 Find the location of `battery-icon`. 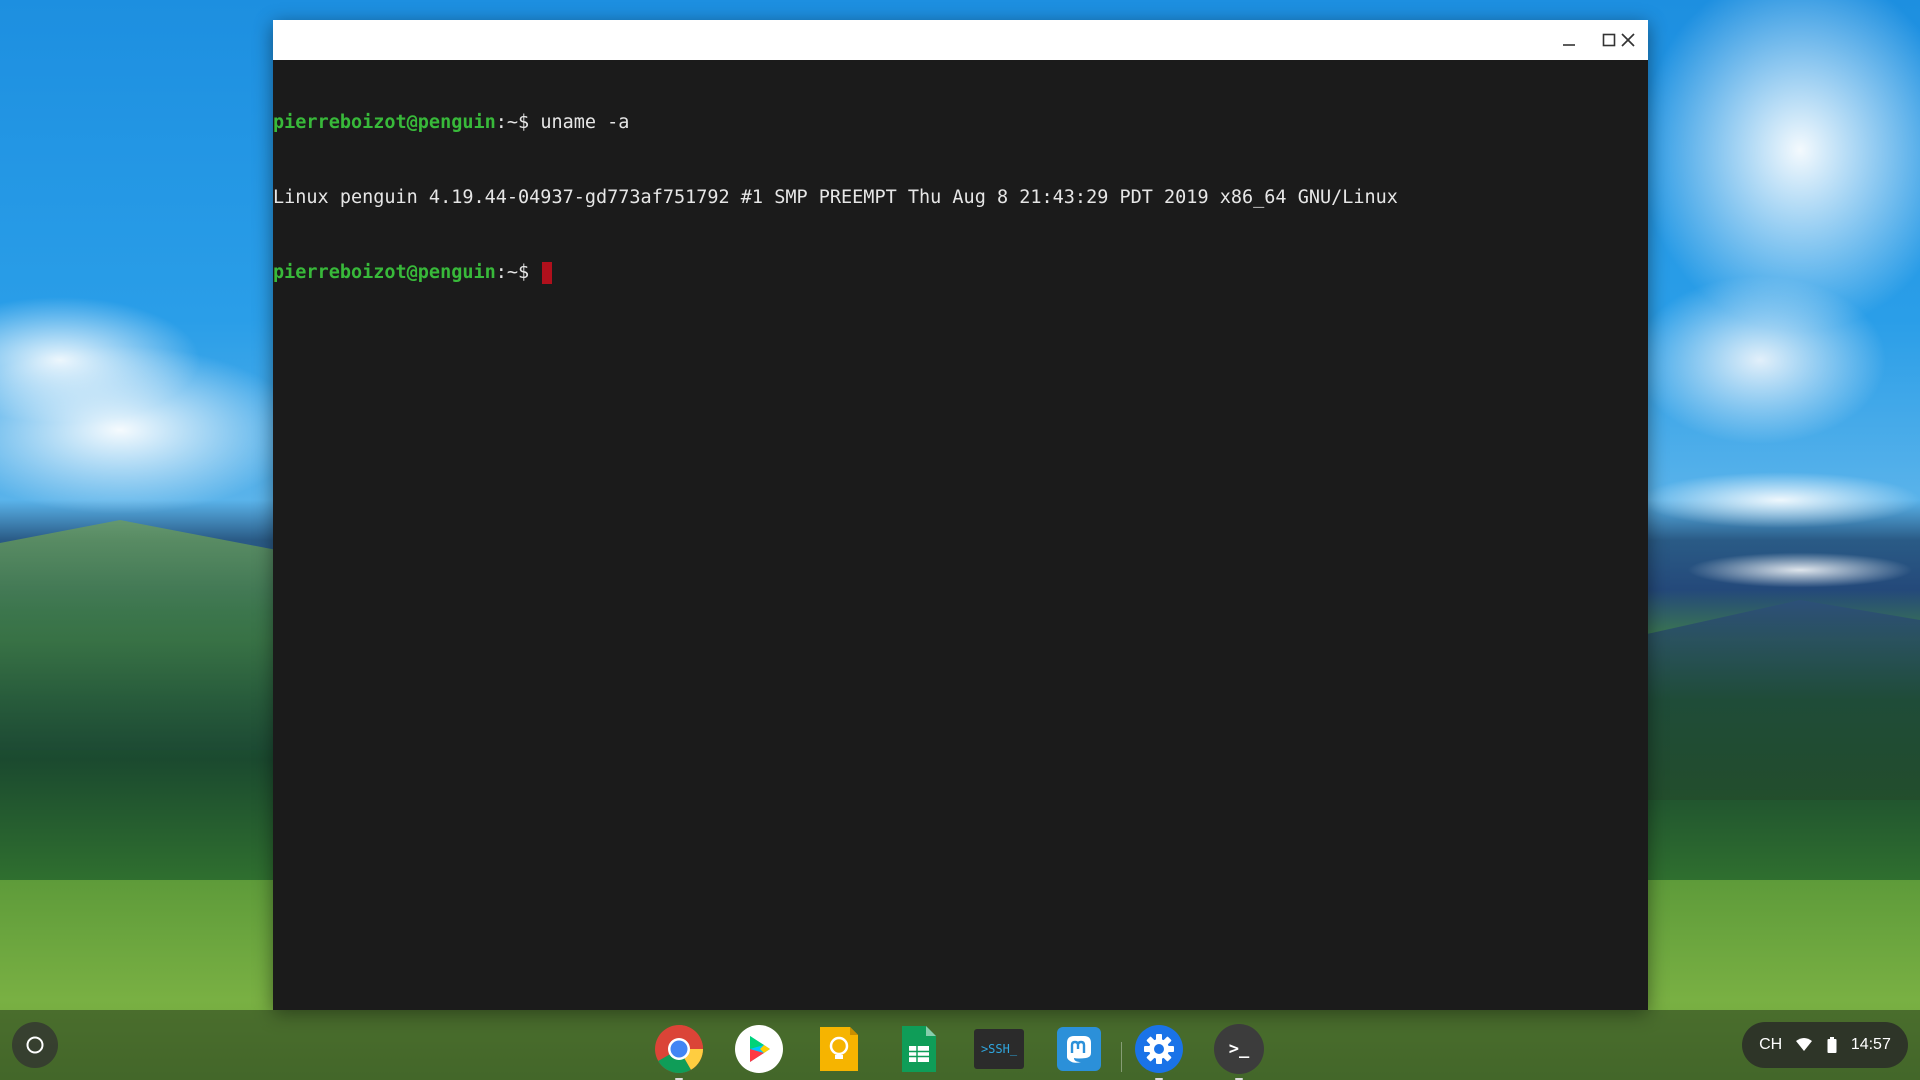

battery-icon is located at coordinates (1832, 1045).